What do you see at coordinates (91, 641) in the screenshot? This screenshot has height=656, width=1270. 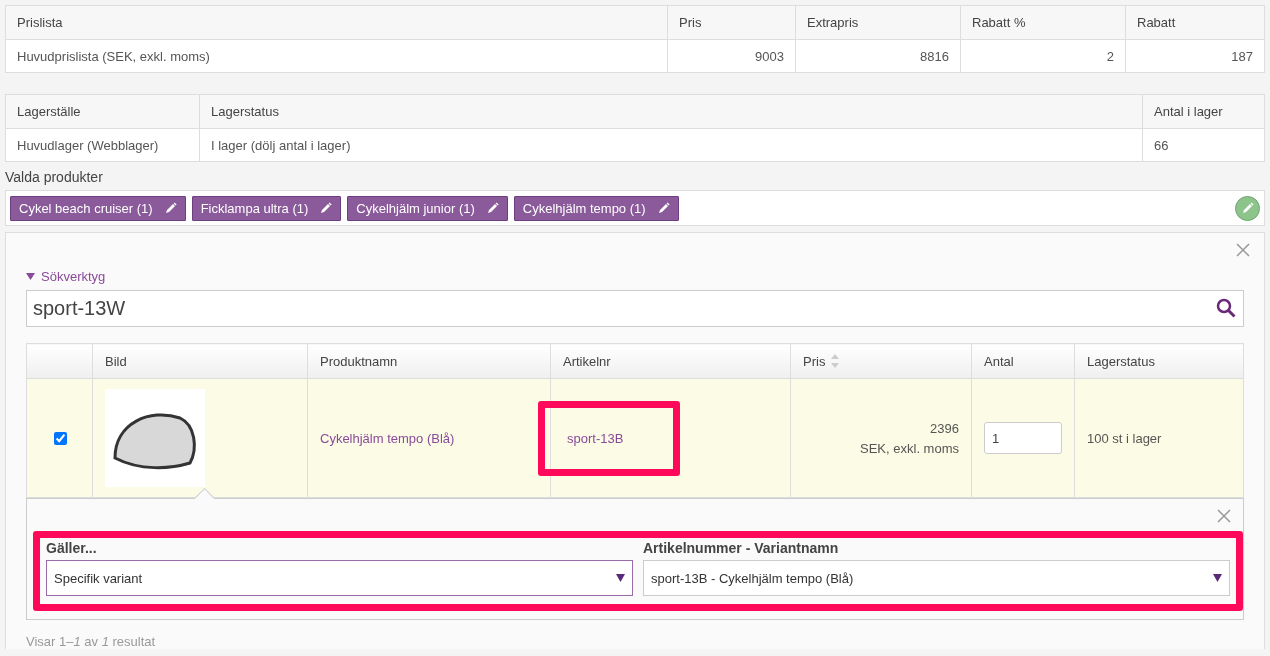 I see `results-summary: Visar 1–1 av 1 resultat` at bounding box center [91, 641].